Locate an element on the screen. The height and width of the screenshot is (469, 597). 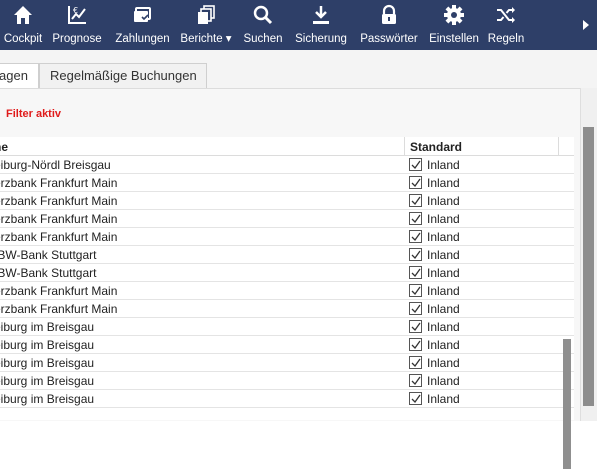
search-icon is located at coordinates (263, 16).